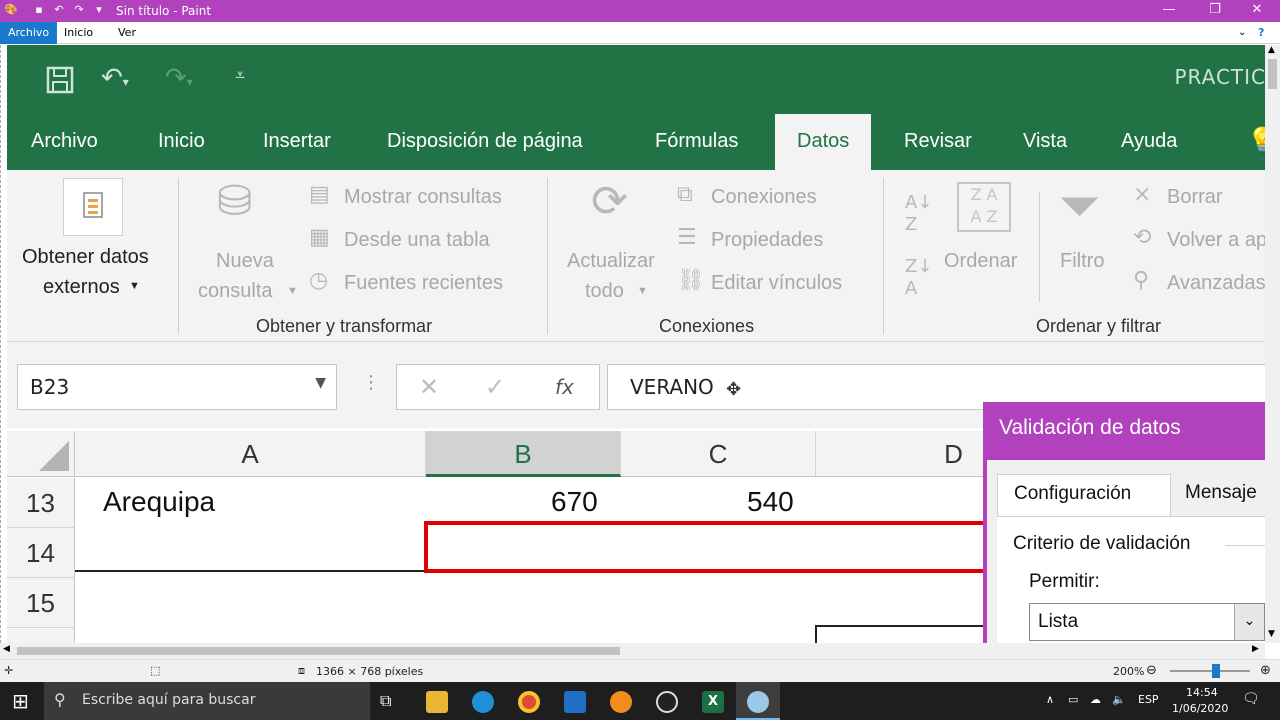  I want to click on redo-icon: ↷, so click(79, 10).